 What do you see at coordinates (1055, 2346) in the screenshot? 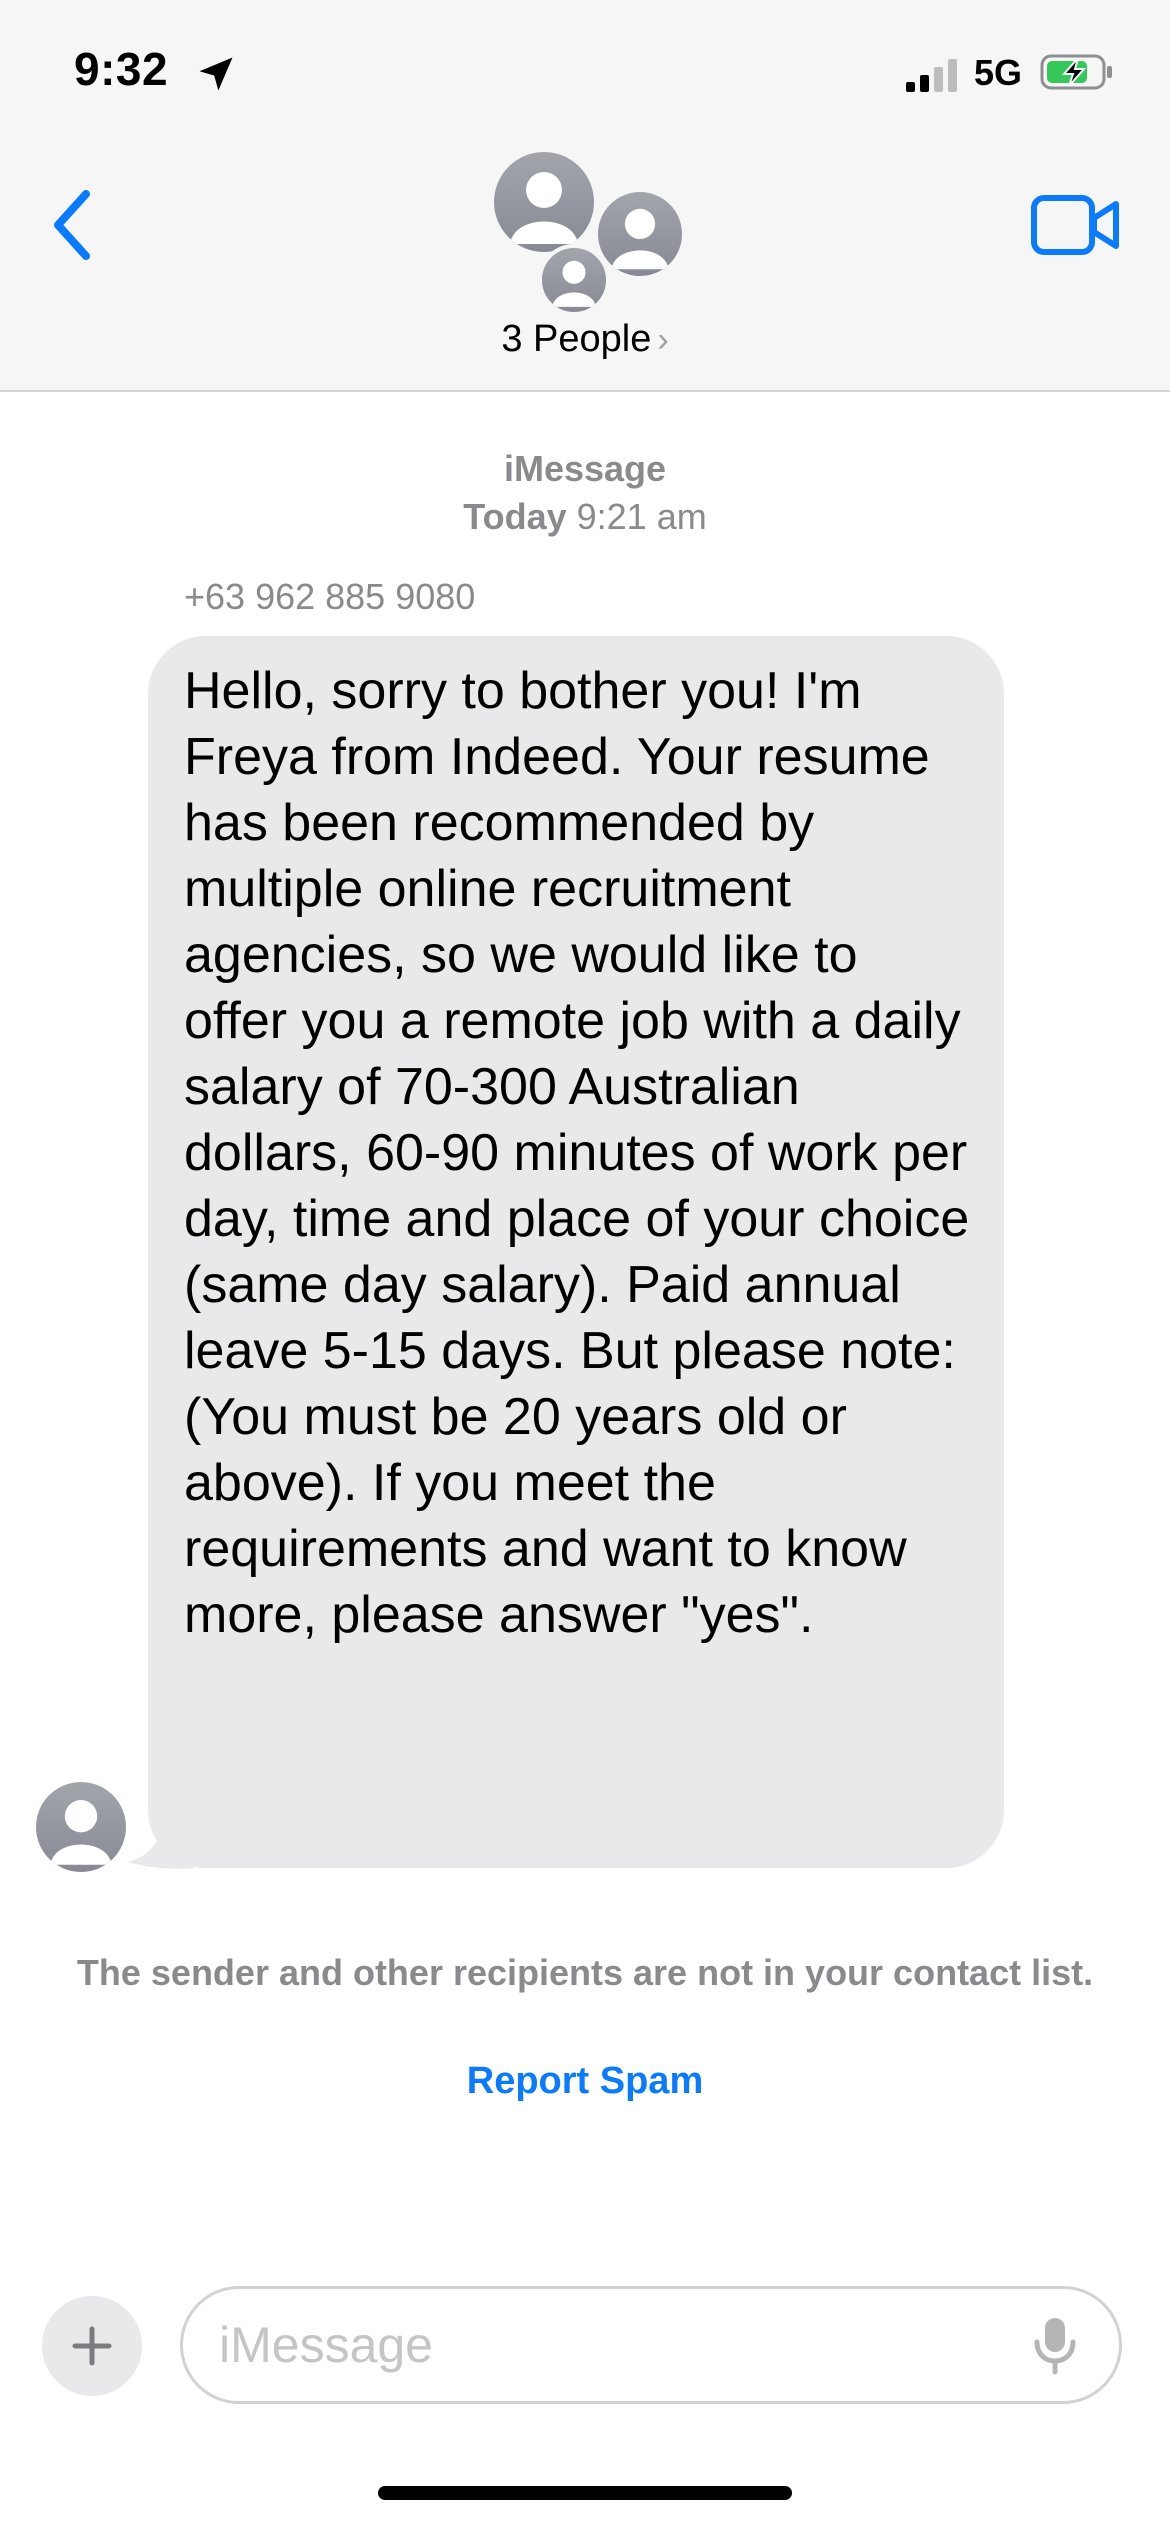
I see `microphone-icon` at bounding box center [1055, 2346].